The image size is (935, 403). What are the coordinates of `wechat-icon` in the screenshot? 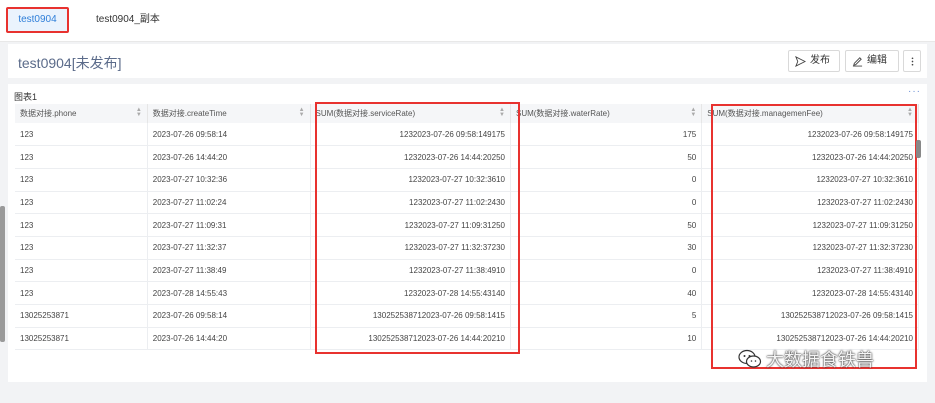 It's located at (750, 358).